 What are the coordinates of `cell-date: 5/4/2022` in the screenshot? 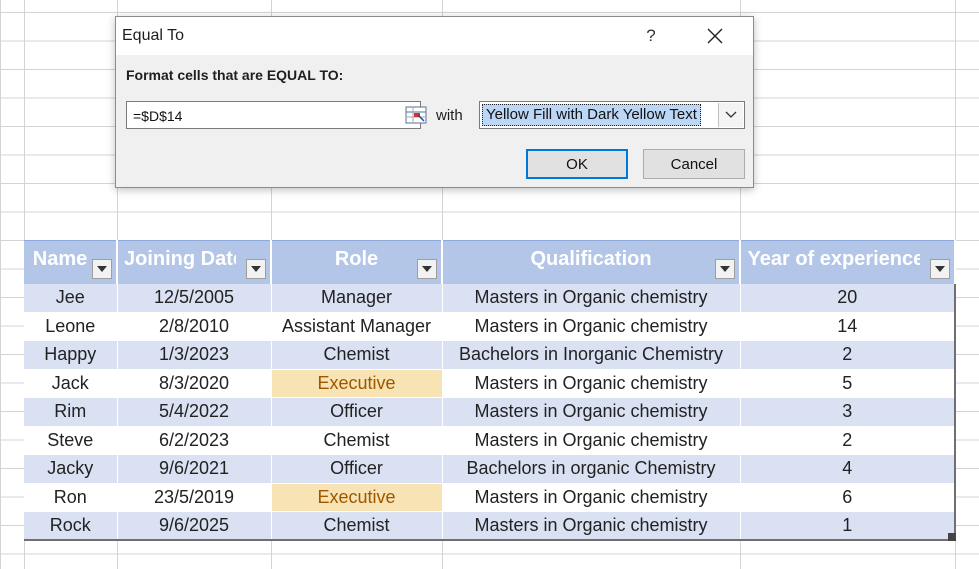 It's located at (194, 412).